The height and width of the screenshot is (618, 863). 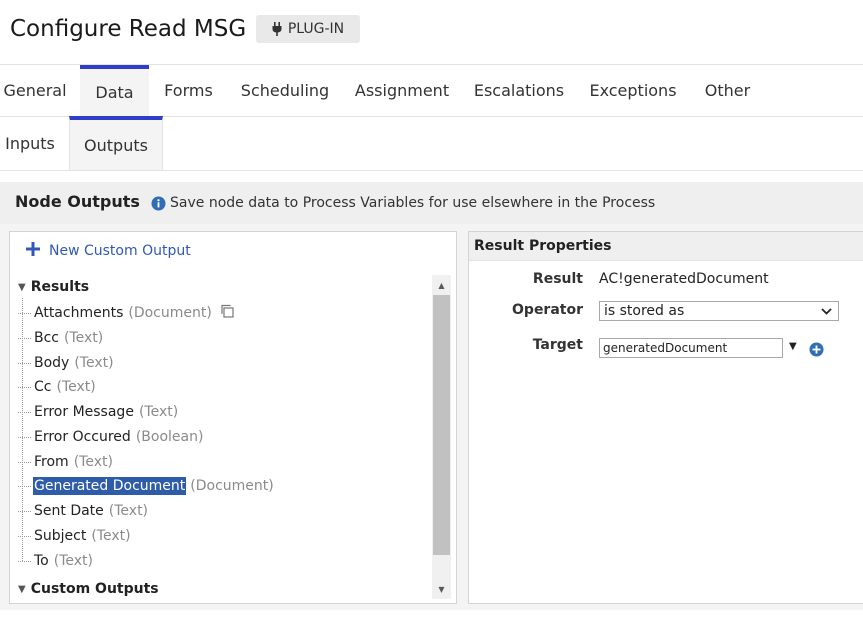 What do you see at coordinates (441, 589) in the screenshot?
I see `scroll-down-arrow-icon: ▼` at bounding box center [441, 589].